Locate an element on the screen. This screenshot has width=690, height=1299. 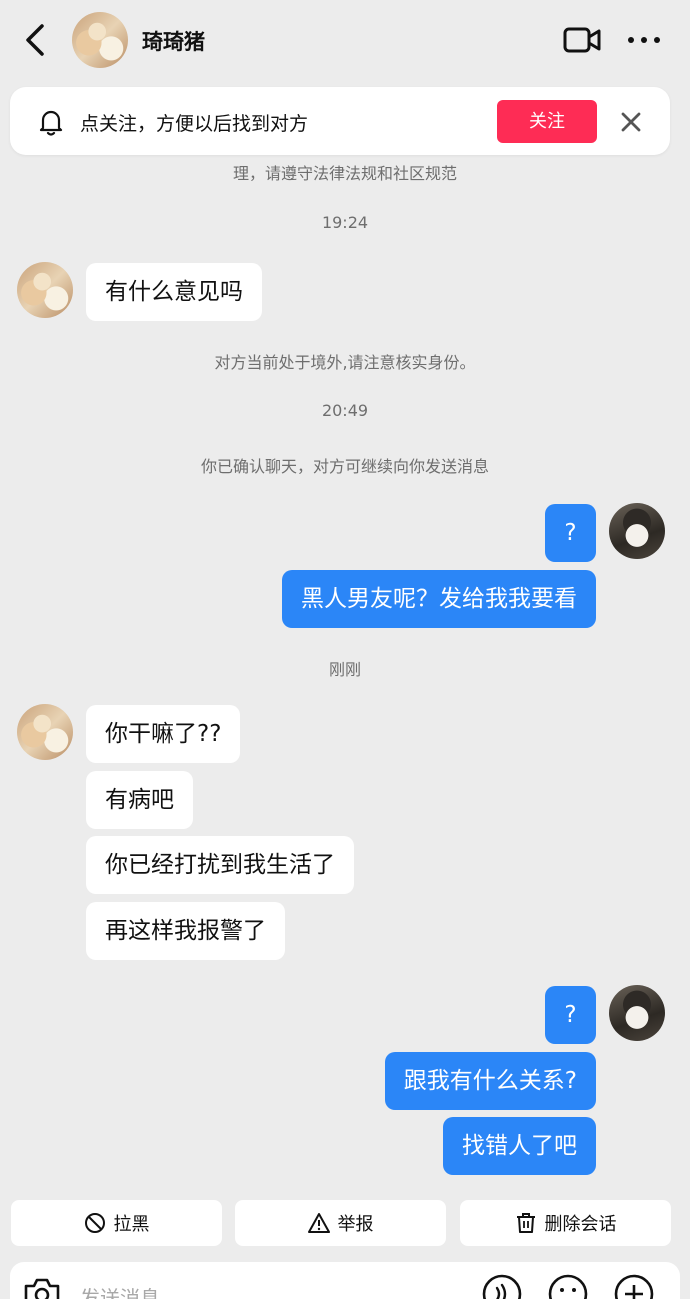
camera-icon is located at coordinates (42, 1286).